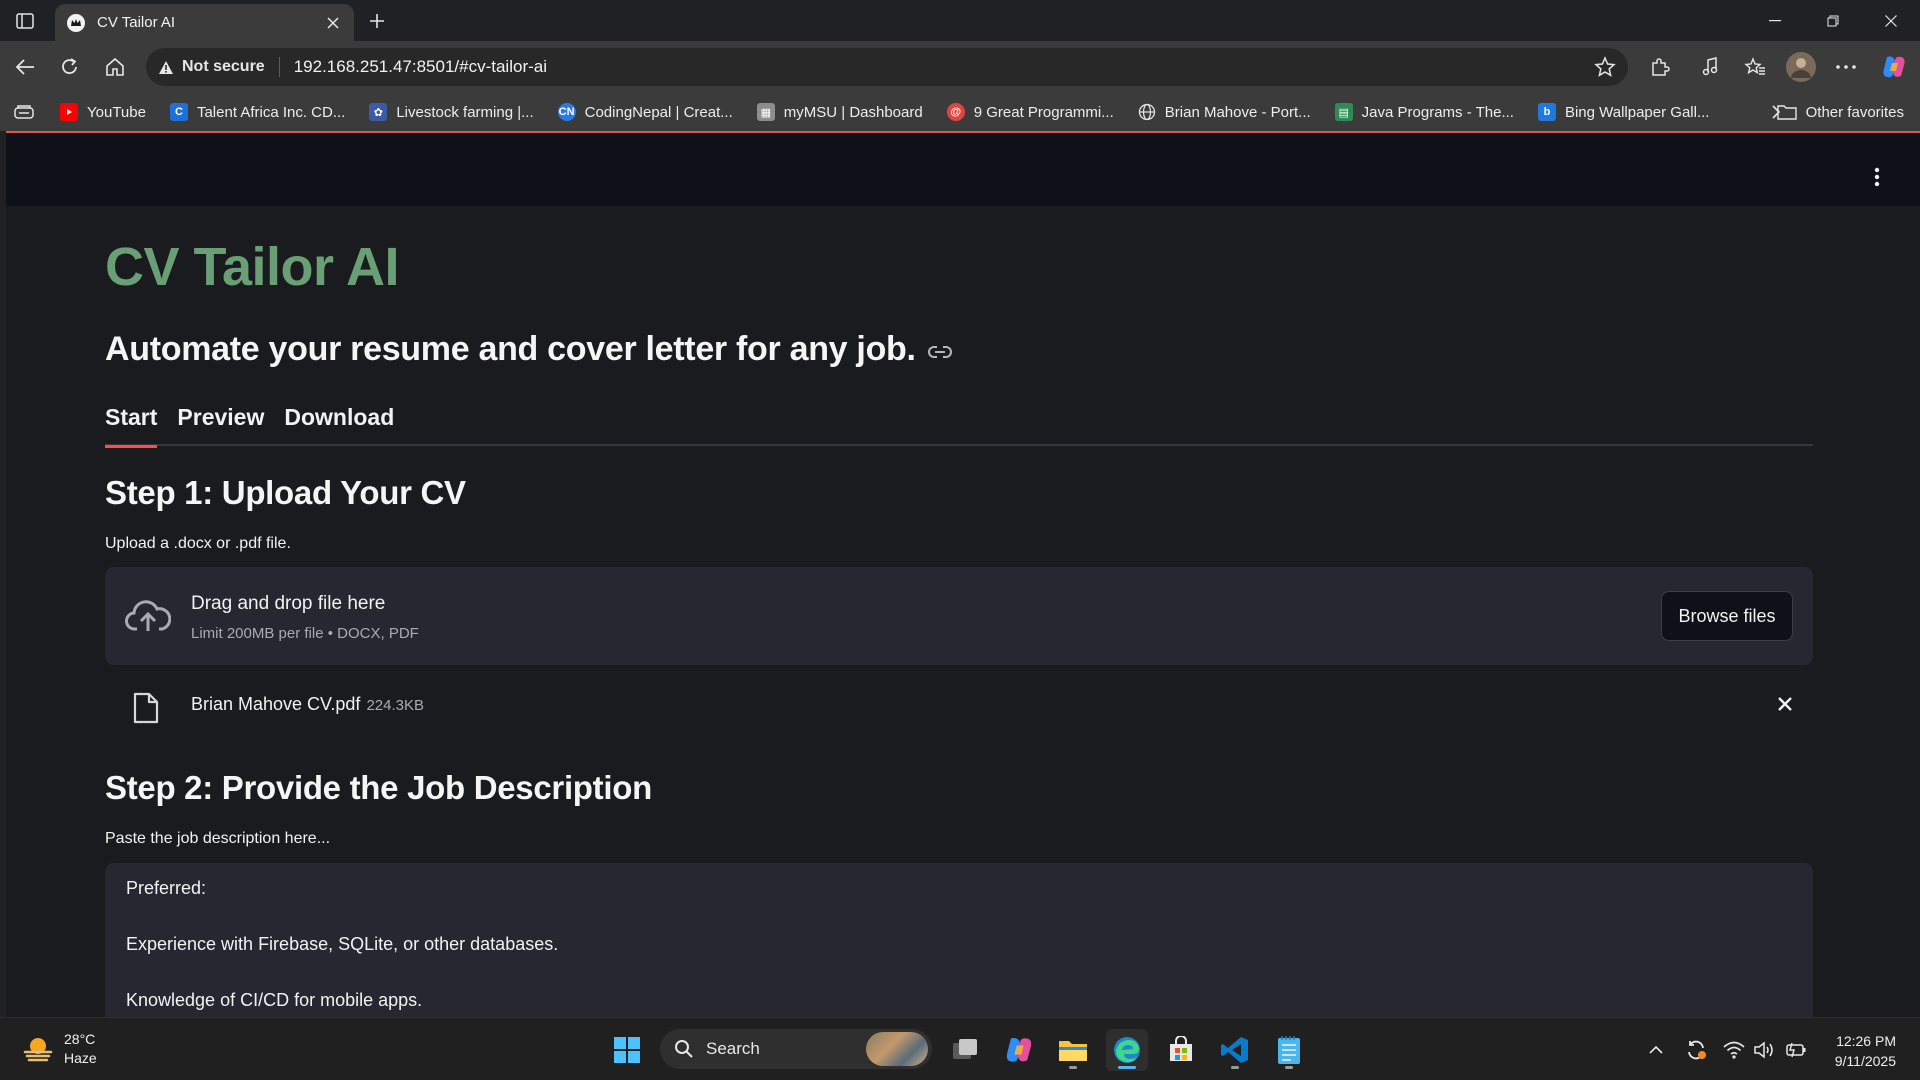 This screenshot has height=1080, width=1920. I want to click on copilot-app-icon, so click(1019, 1050).